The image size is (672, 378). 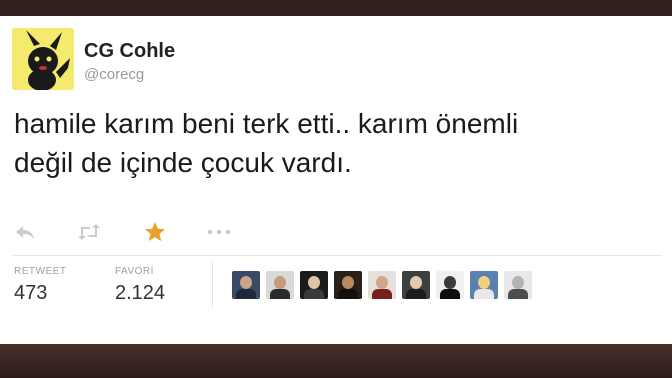 I want to click on favoriters-avatar-list, so click(x=382, y=285).